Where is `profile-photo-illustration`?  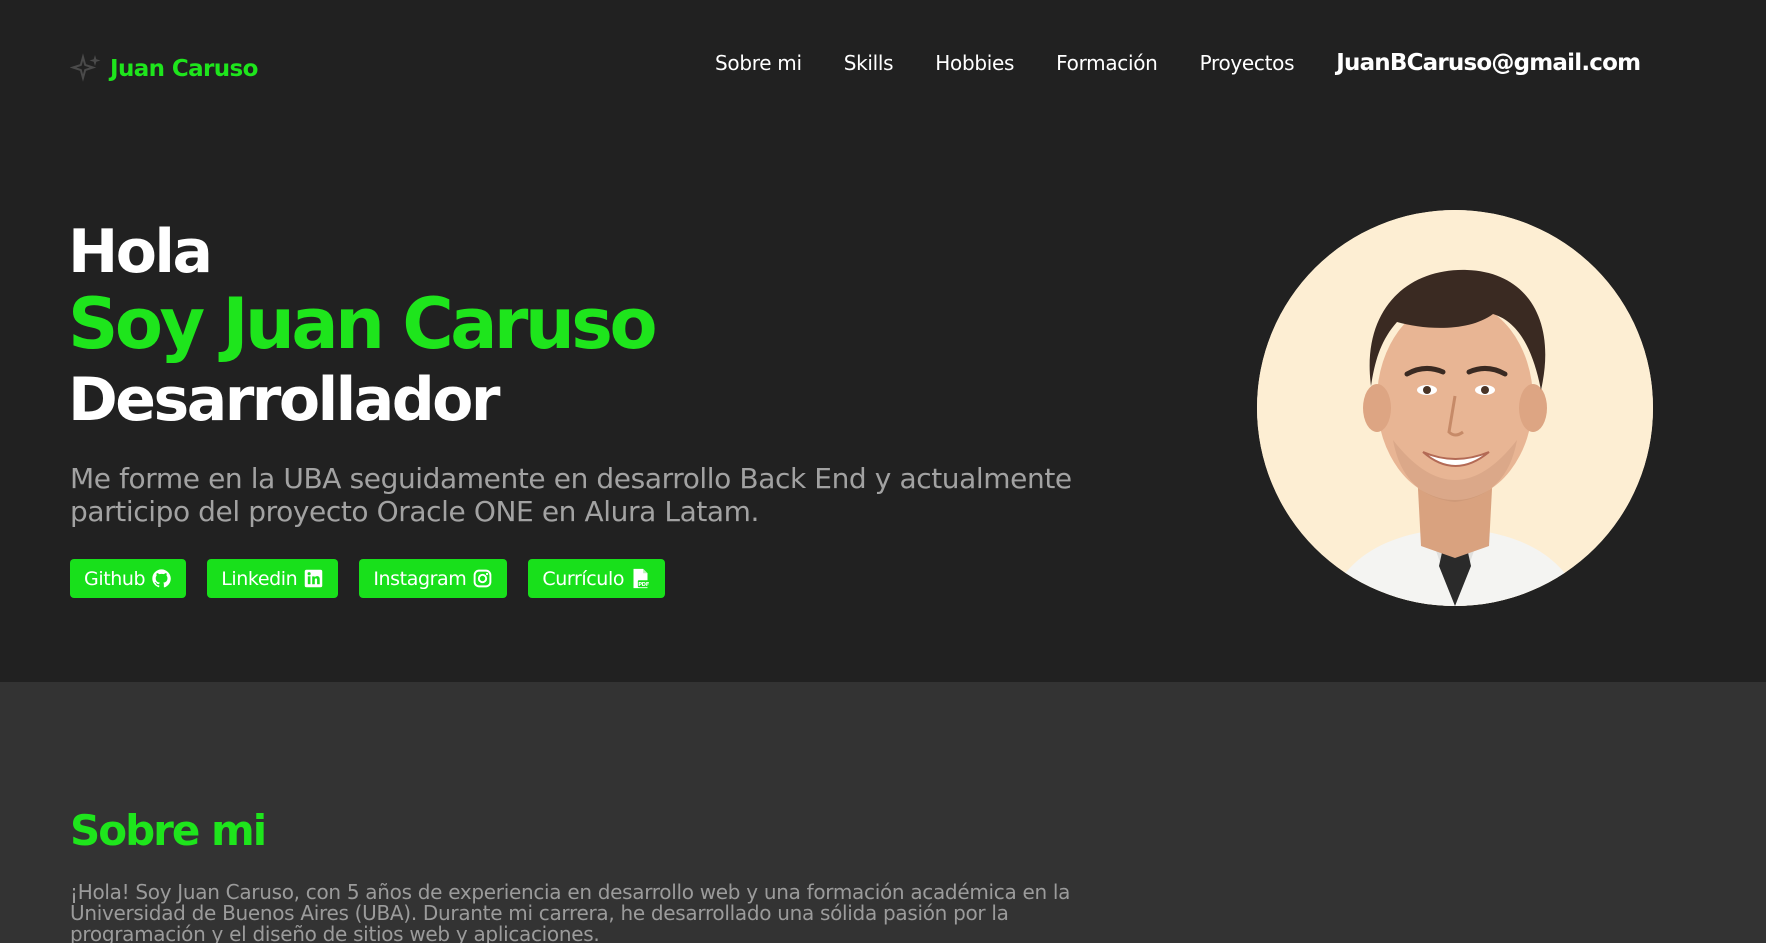 profile-photo-illustration is located at coordinates (1455, 408).